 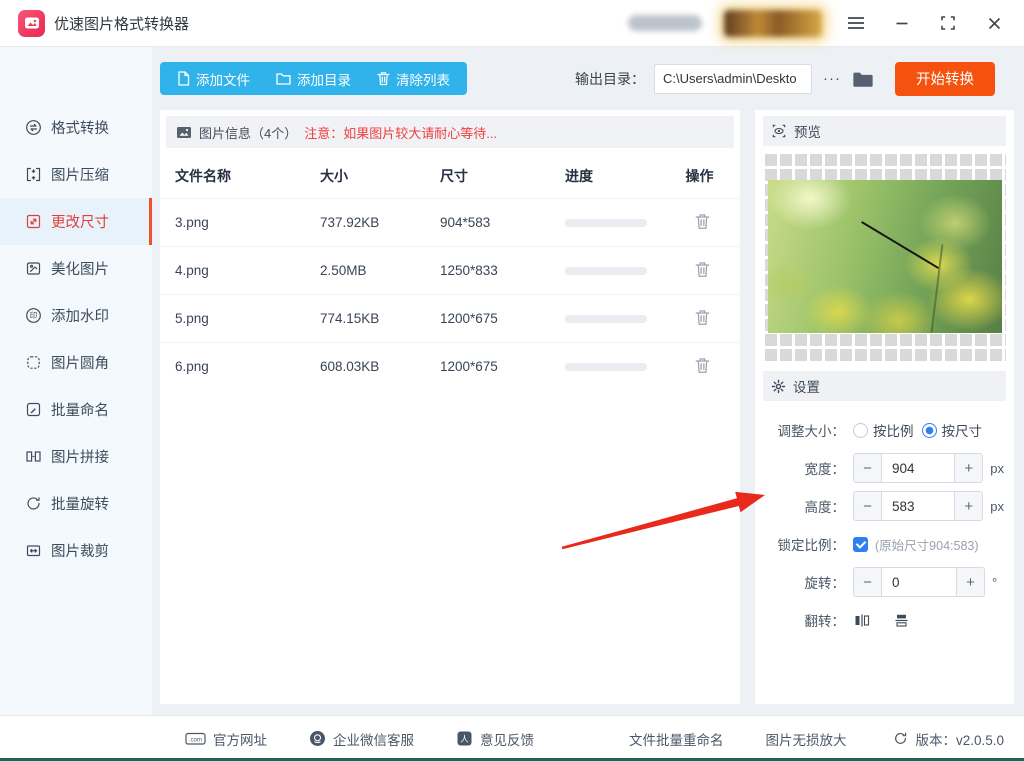 What do you see at coordinates (122, 24) in the screenshot?
I see `app-title: 优速图片格式转换器` at bounding box center [122, 24].